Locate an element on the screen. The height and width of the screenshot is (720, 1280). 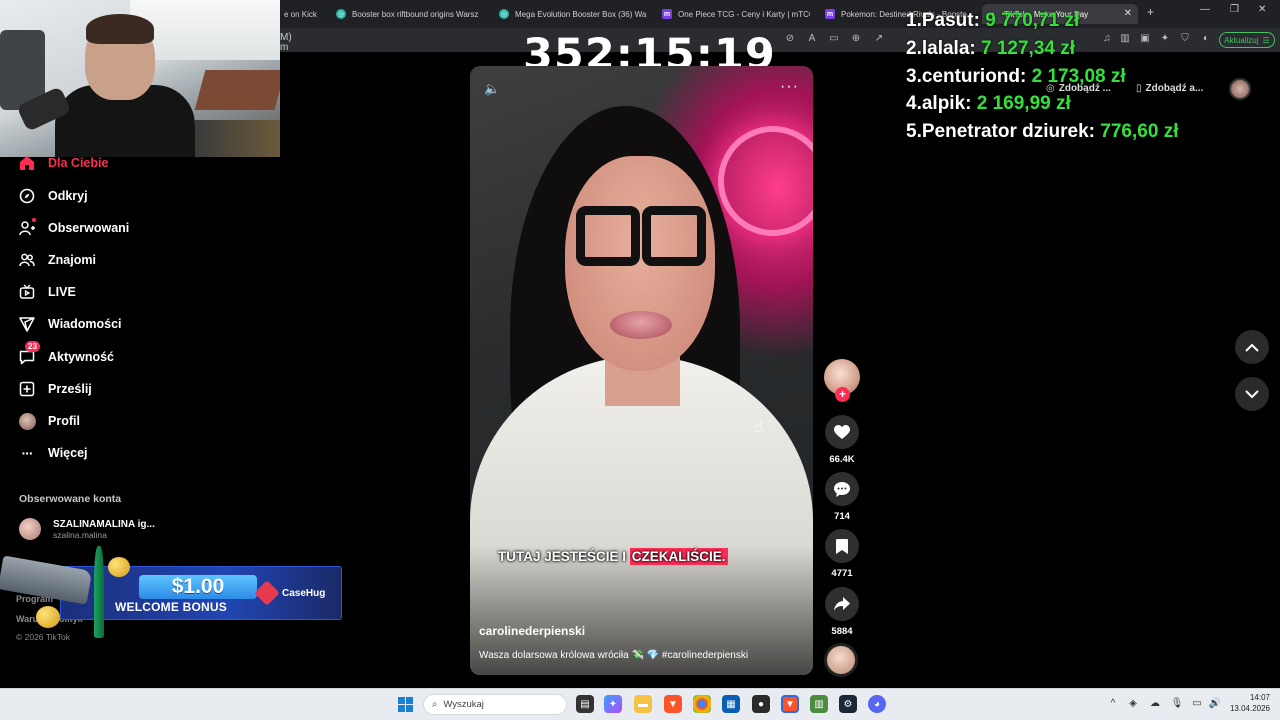
save-button: 4771 is located at coordinates (842, 554).